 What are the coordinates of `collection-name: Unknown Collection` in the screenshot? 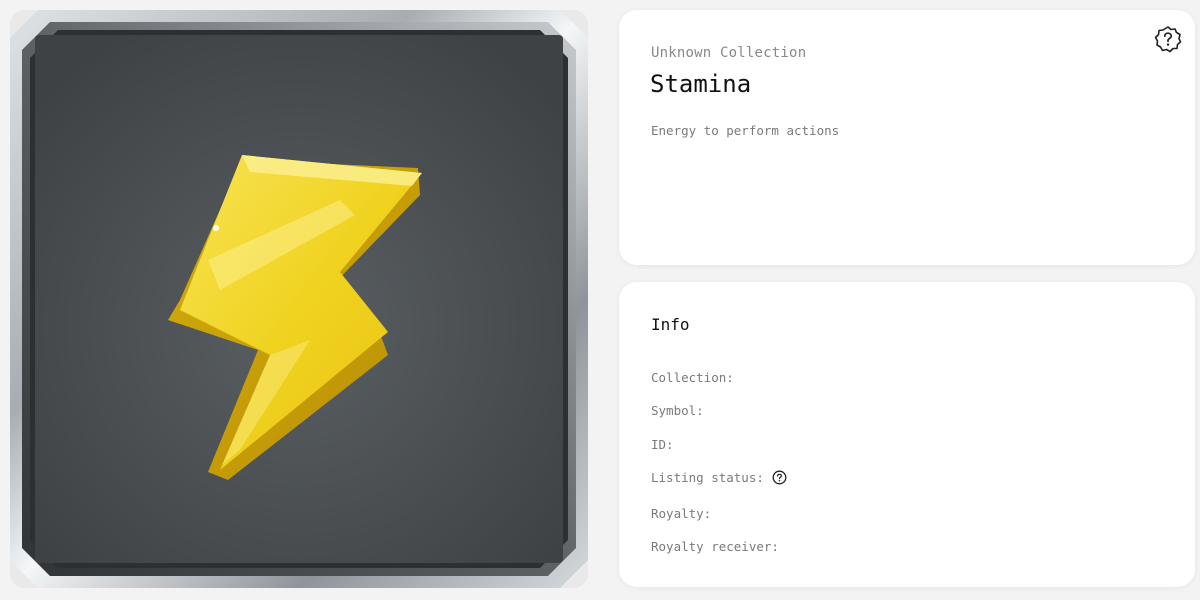 It's located at (729, 53).